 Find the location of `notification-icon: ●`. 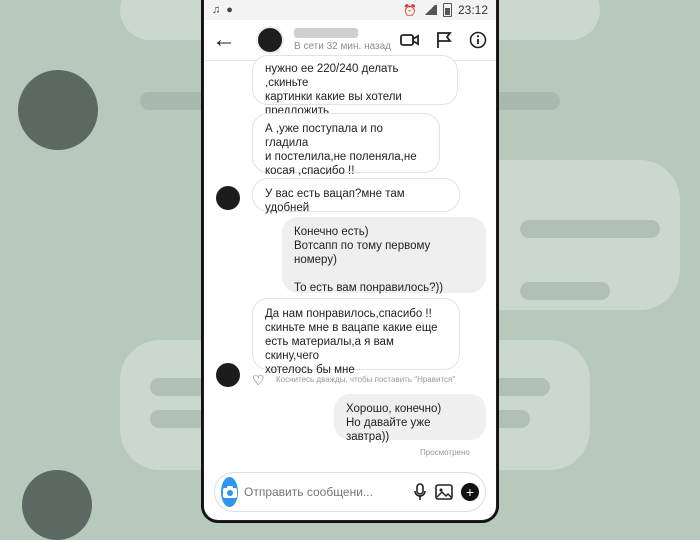

notification-icon: ● is located at coordinates (229, 10).